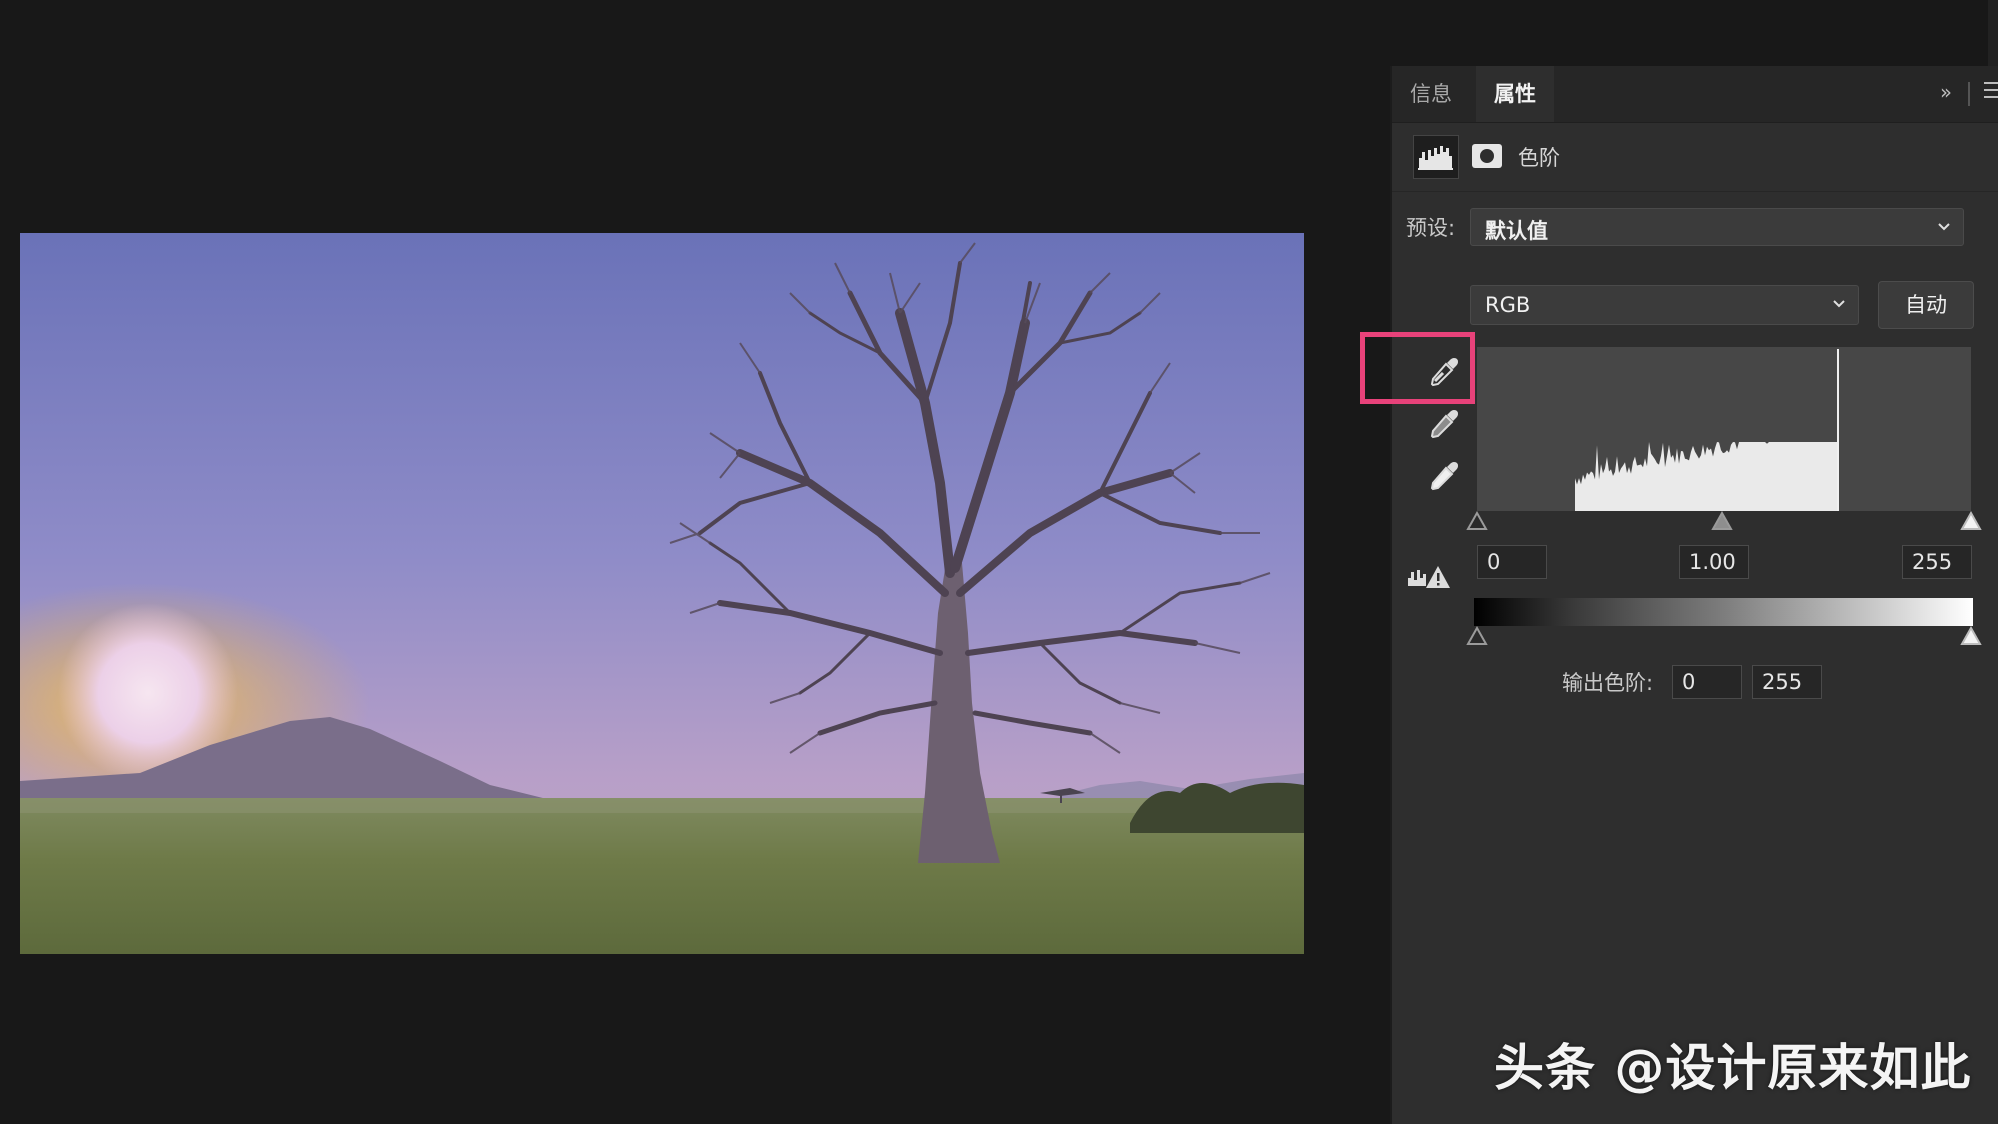  What do you see at coordinates (1946, 92) in the screenshot?
I see `double-chevron-right-icon: ››` at bounding box center [1946, 92].